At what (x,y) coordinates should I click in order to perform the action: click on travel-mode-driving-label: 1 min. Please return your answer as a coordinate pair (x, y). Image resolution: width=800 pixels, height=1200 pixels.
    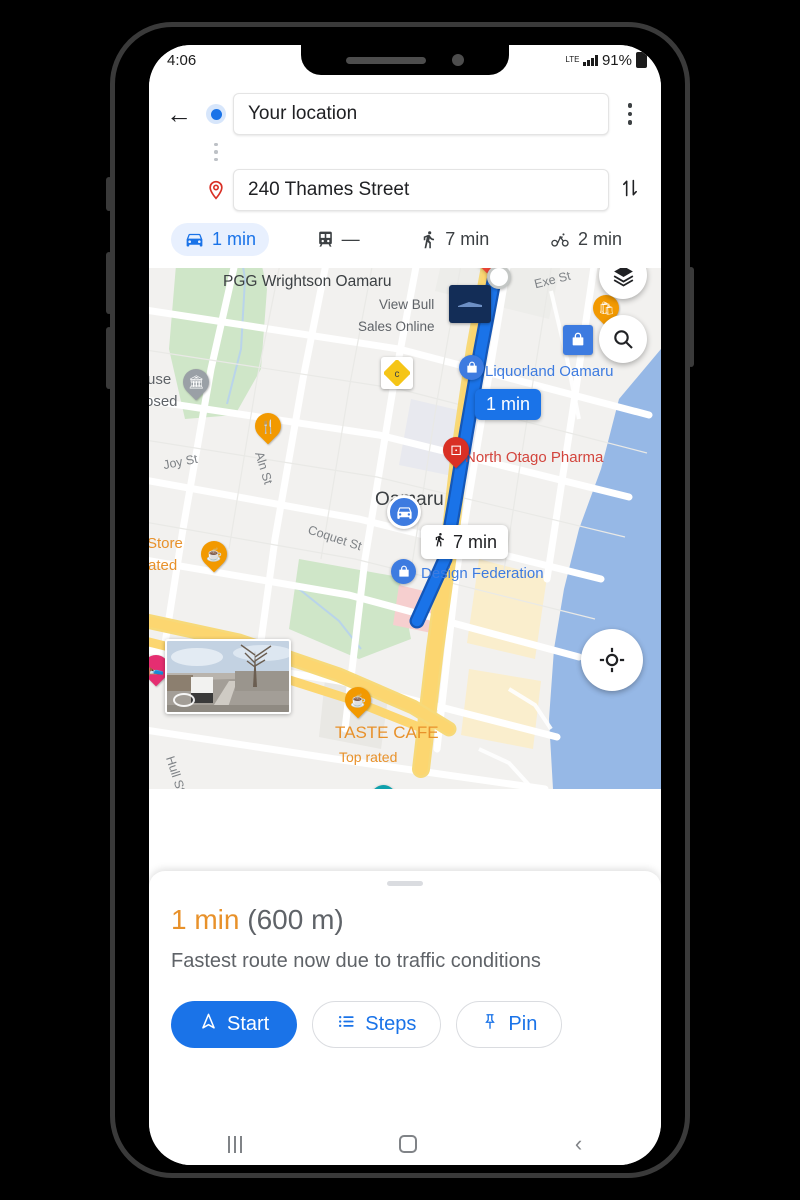
    Looking at the image, I should click on (234, 239).